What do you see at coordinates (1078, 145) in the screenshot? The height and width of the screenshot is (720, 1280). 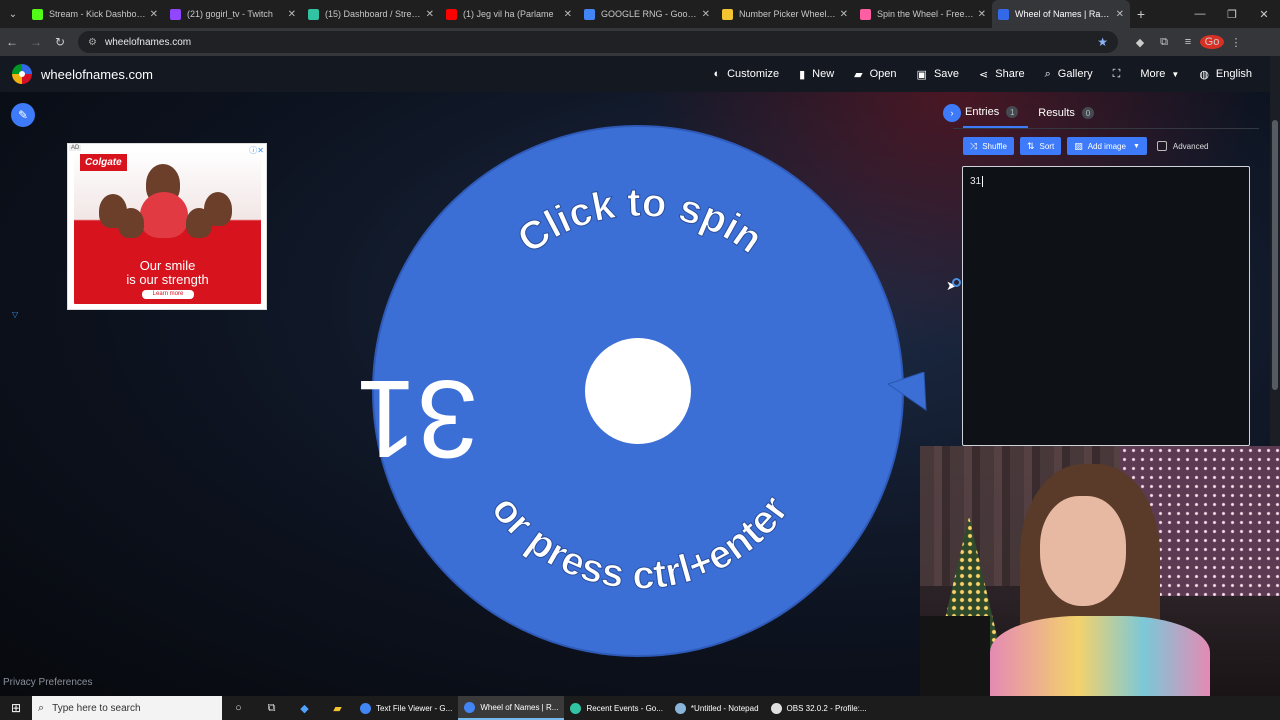 I see `image-icon: ▨` at bounding box center [1078, 145].